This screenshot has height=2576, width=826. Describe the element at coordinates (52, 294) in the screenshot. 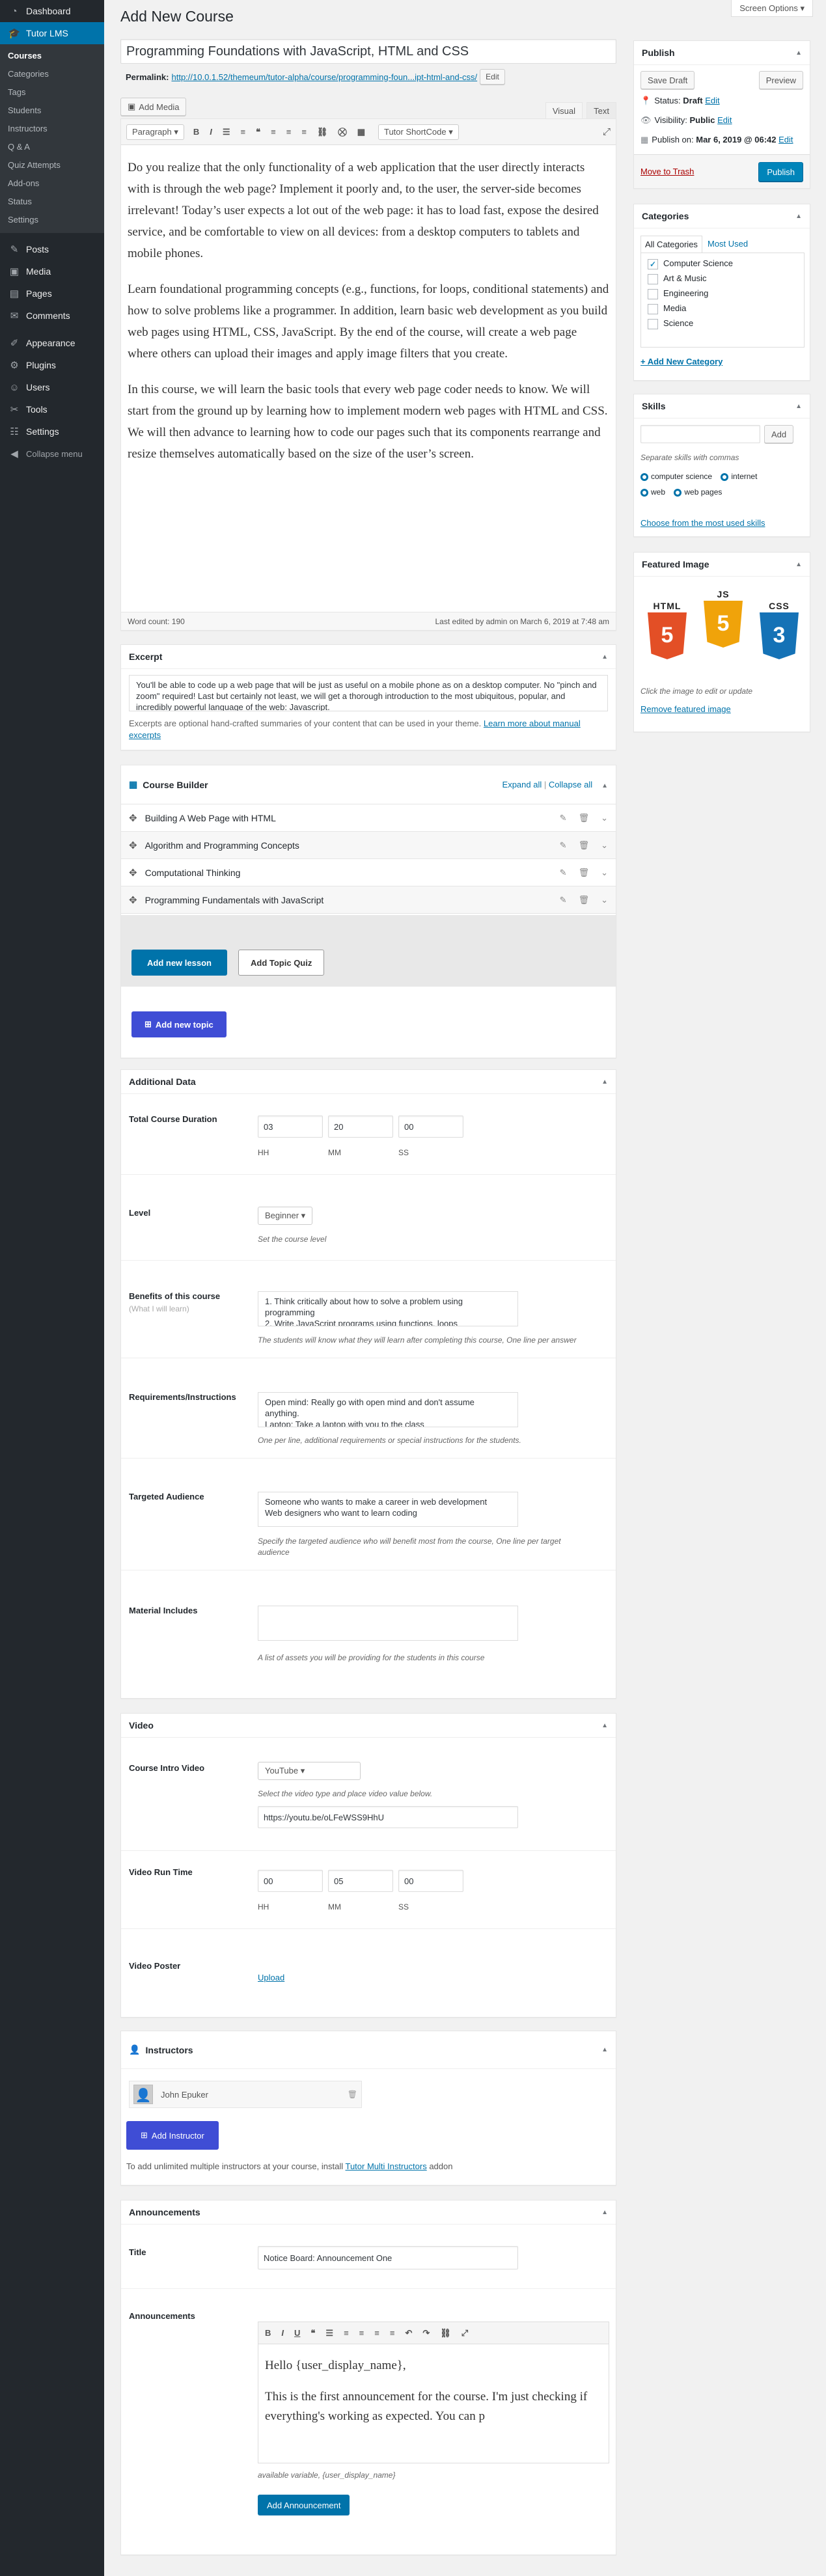

I see `menu-pages: ▤ Pages` at that location.